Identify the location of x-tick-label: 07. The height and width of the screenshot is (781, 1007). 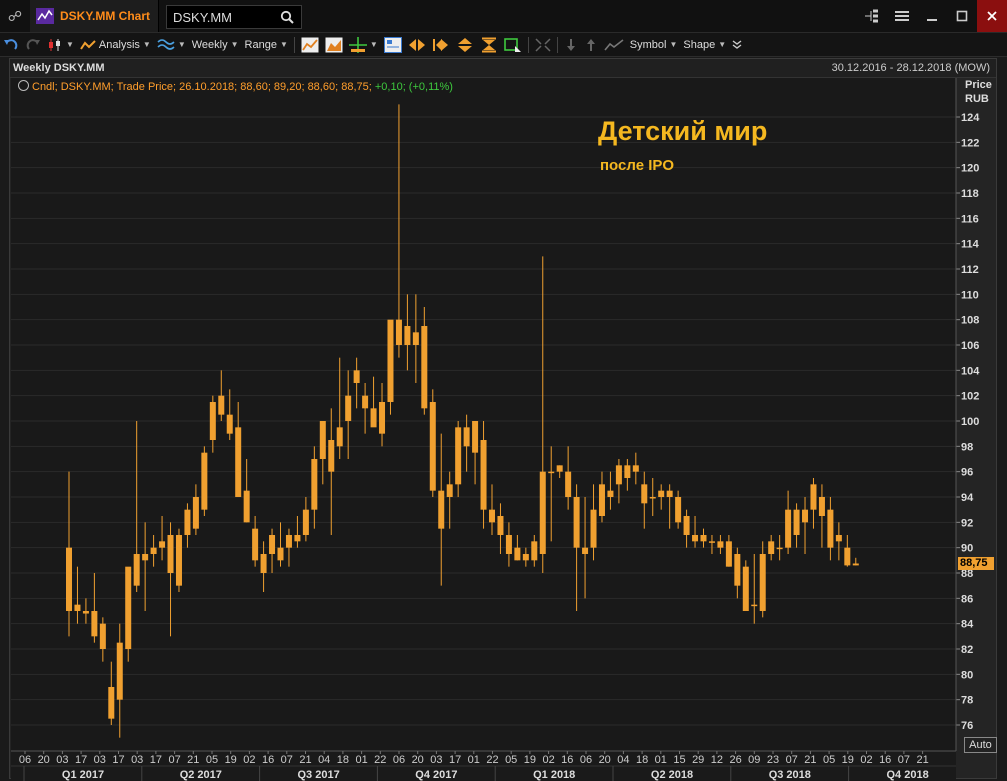
(174, 760).